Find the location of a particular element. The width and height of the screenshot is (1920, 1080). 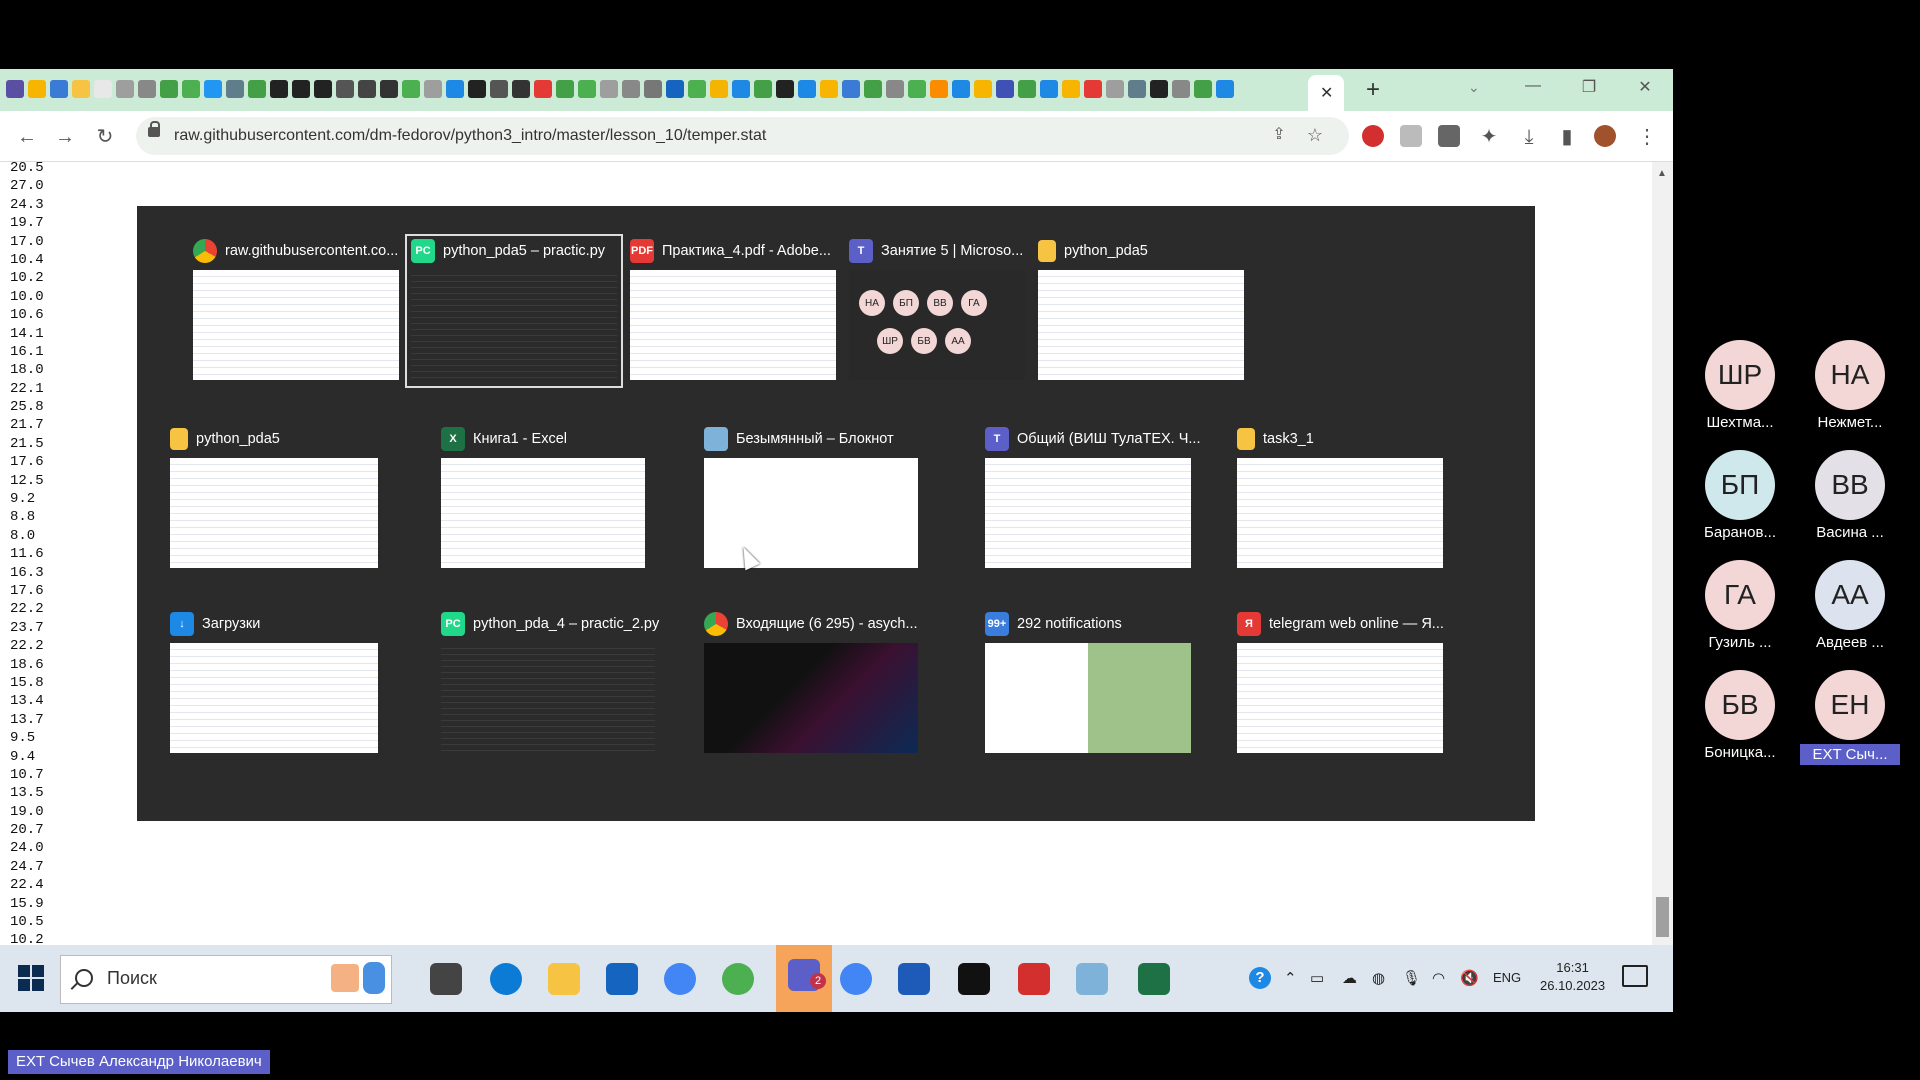

close-tab-icon: ✕ is located at coordinates (1326, 93).